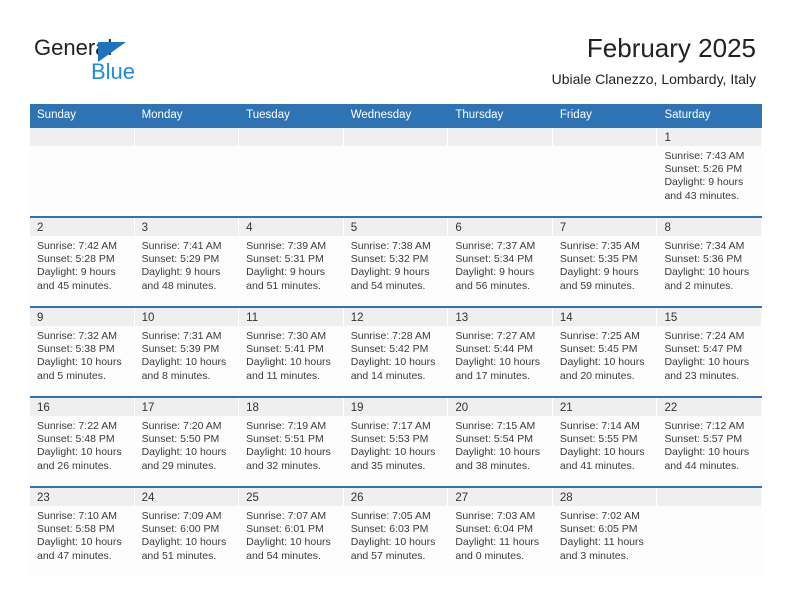  Describe the element at coordinates (124, 61) in the screenshot. I see `general-blue-logo: General Blue` at that location.